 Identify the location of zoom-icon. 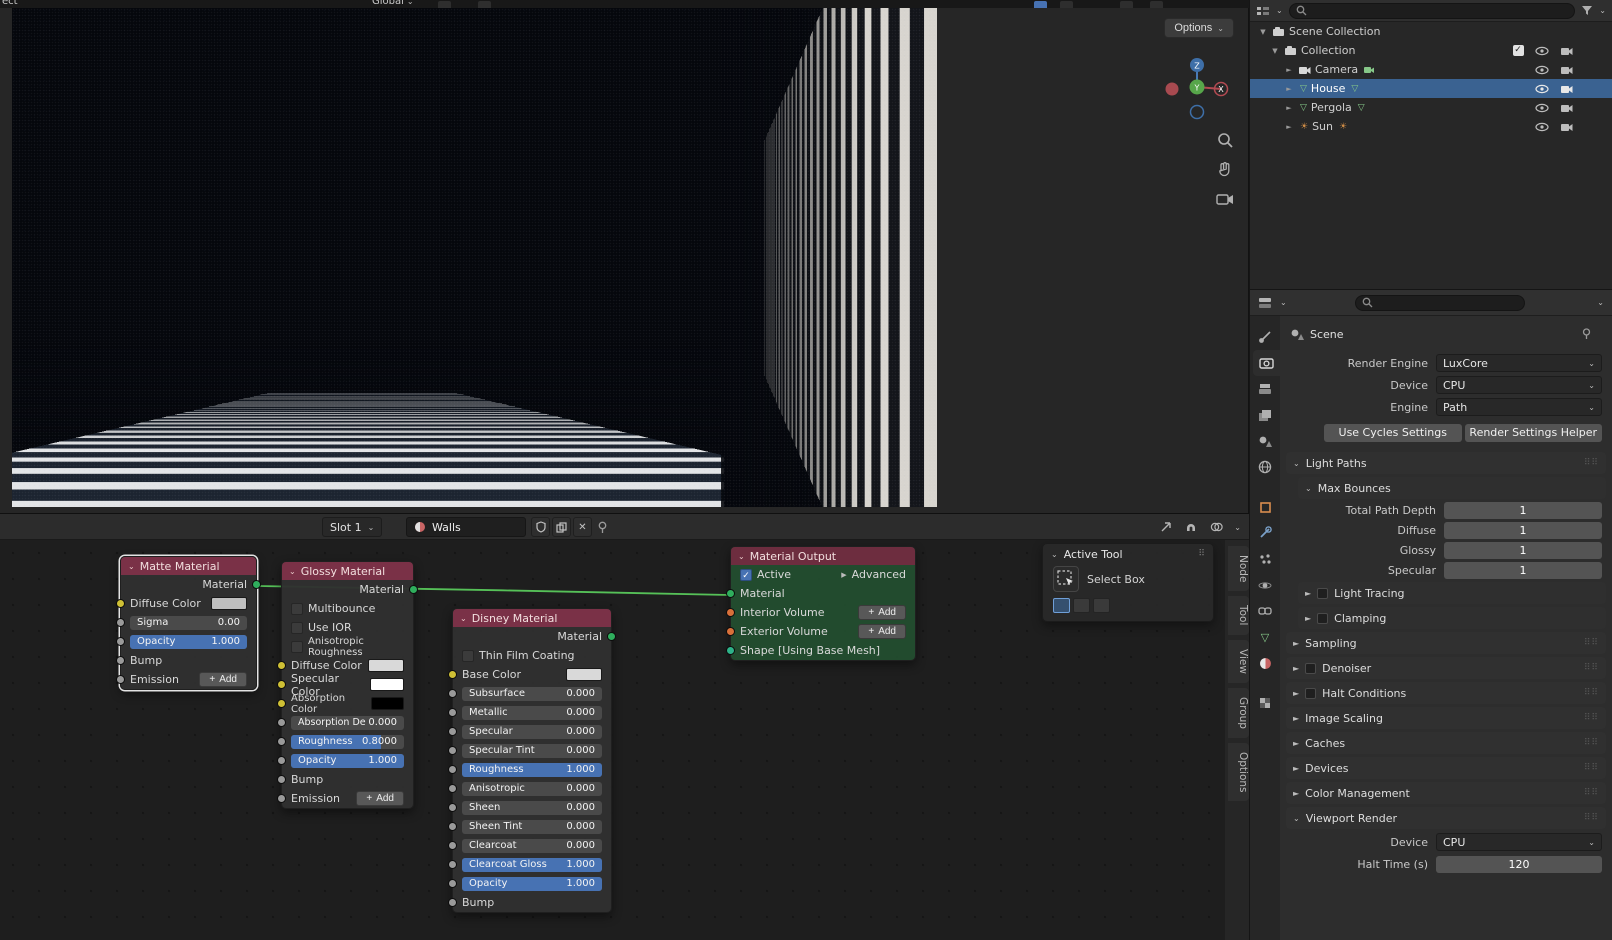
(1225, 140).